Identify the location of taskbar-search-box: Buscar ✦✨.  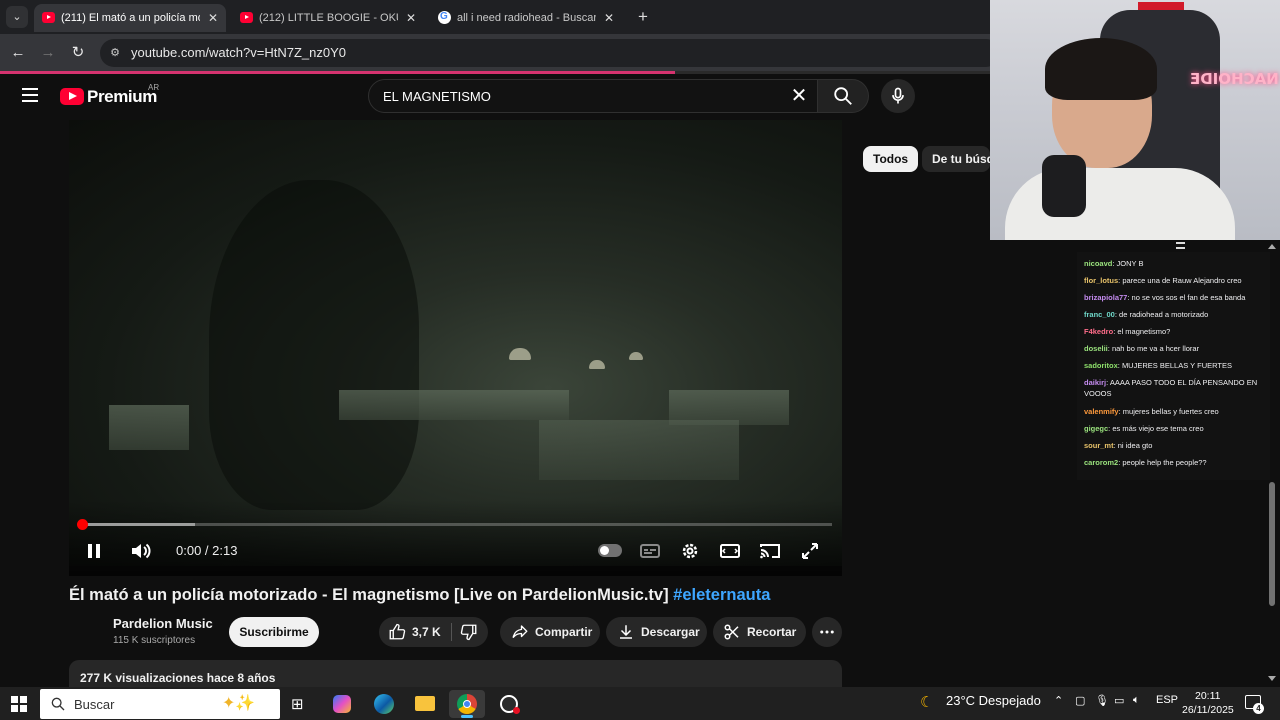
(160, 704).